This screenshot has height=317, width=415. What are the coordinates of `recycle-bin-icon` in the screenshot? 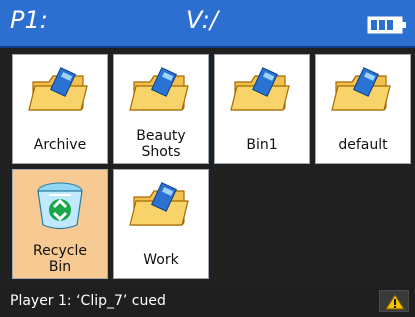 It's located at (60, 206).